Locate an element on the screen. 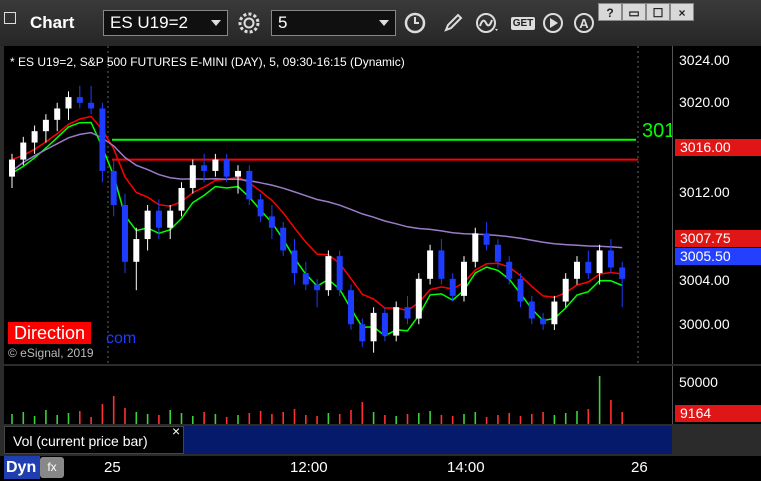  restore-button: ▭ is located at coordinates (634, 12).